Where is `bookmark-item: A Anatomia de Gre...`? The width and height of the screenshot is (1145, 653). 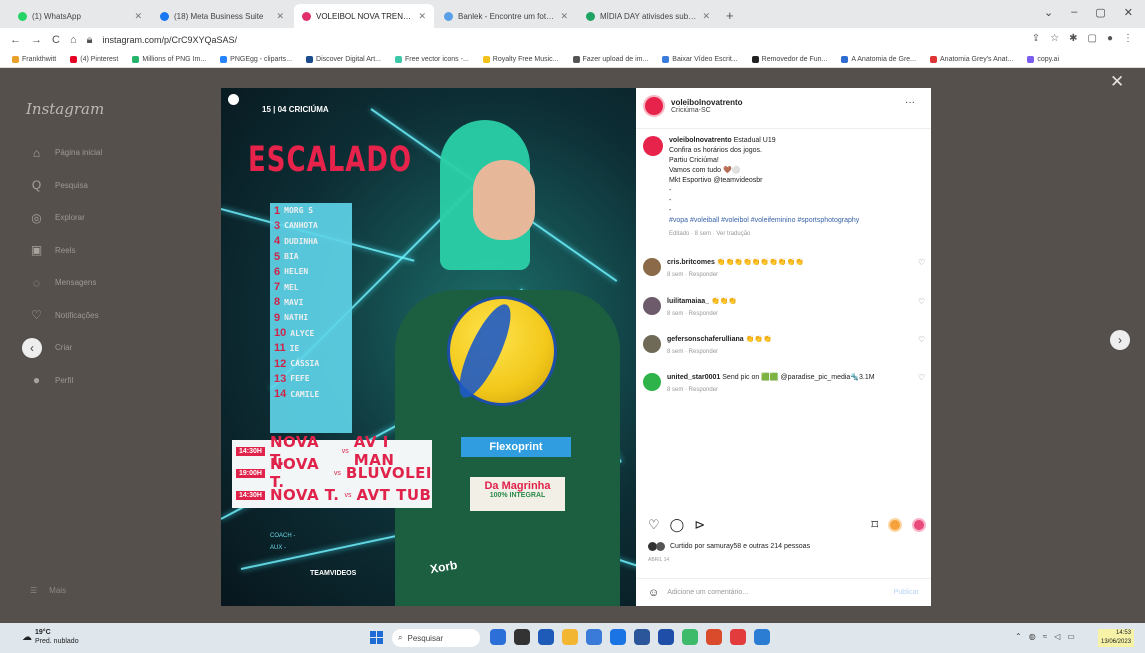 bookmark-item: A Anatomia de Gre... is located at coordinates (878, 59).